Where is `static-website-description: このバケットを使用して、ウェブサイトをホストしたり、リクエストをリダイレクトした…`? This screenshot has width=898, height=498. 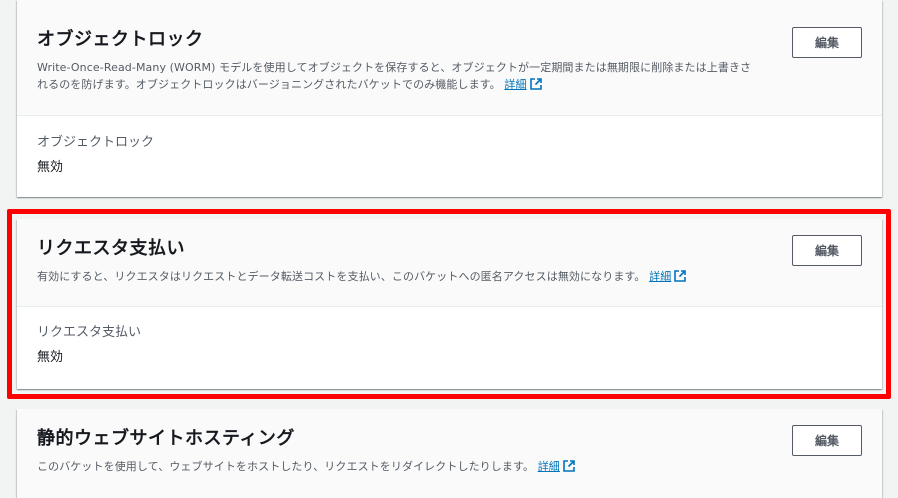
static-website-description: このバケットを使用して、ウェブサイトをホストしたり、リクエストをリダイレクトした… is located at coordinates (399, 466).